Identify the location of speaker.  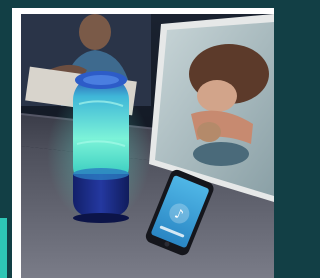
(101, 147).